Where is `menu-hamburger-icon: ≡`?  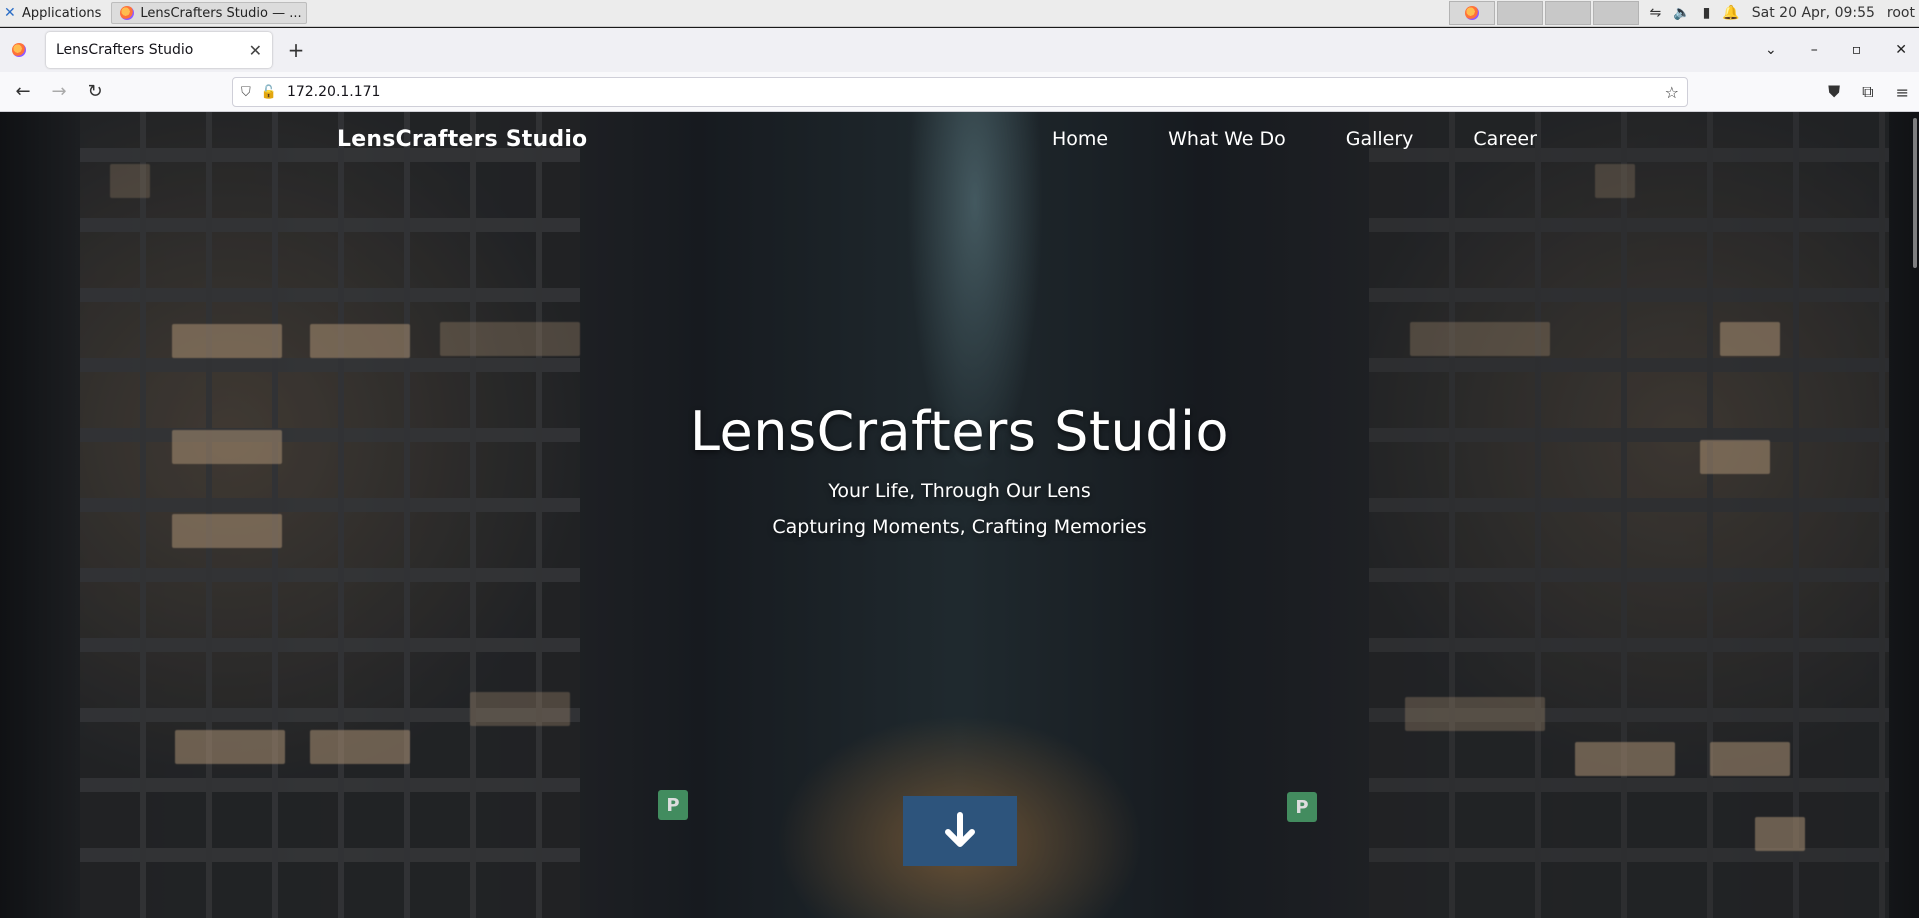
menu-hamburger-icon: ≡ is located at coordinates (1902, 92).